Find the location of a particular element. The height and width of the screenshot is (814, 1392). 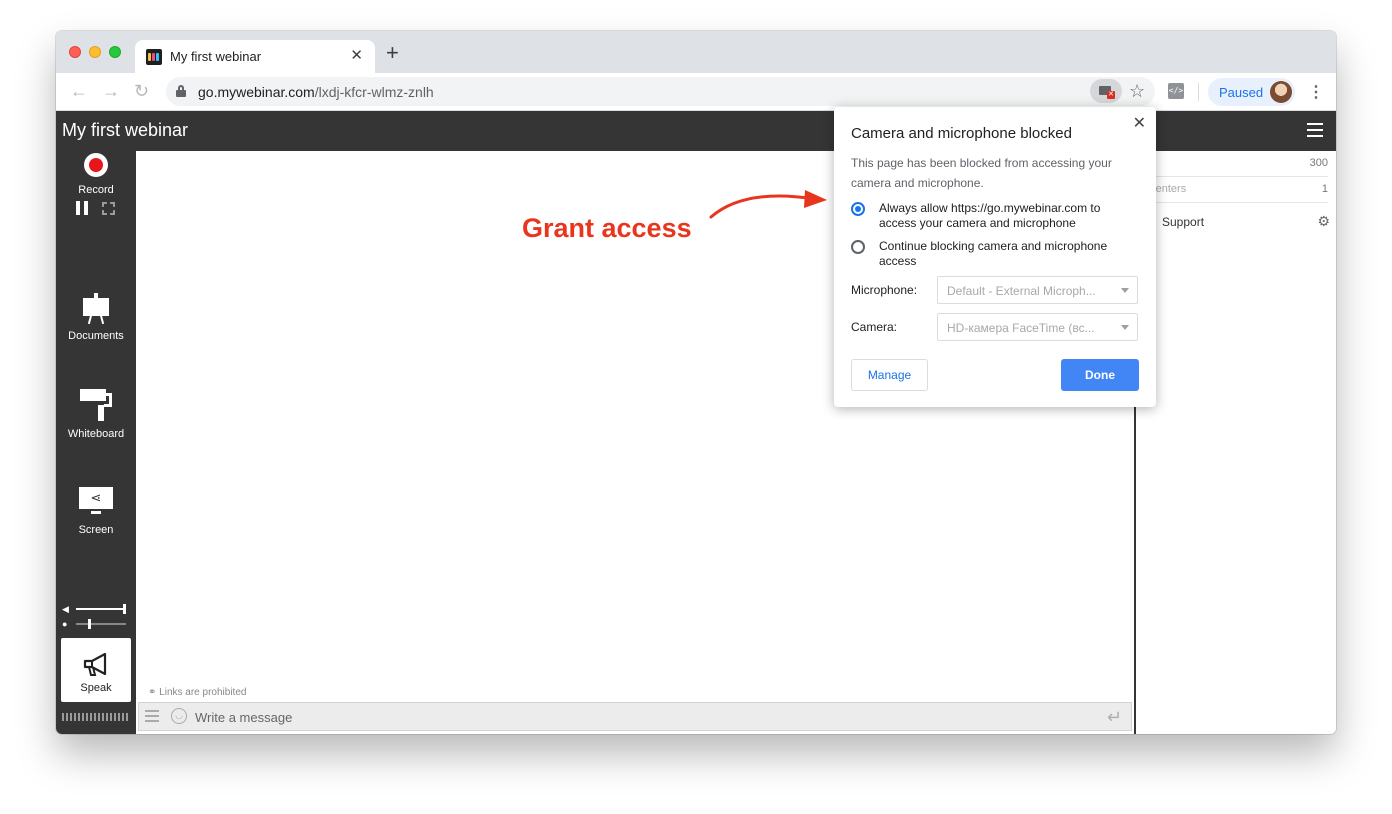

audio-levels: ◀ ● is located at coordinates (96, 619).